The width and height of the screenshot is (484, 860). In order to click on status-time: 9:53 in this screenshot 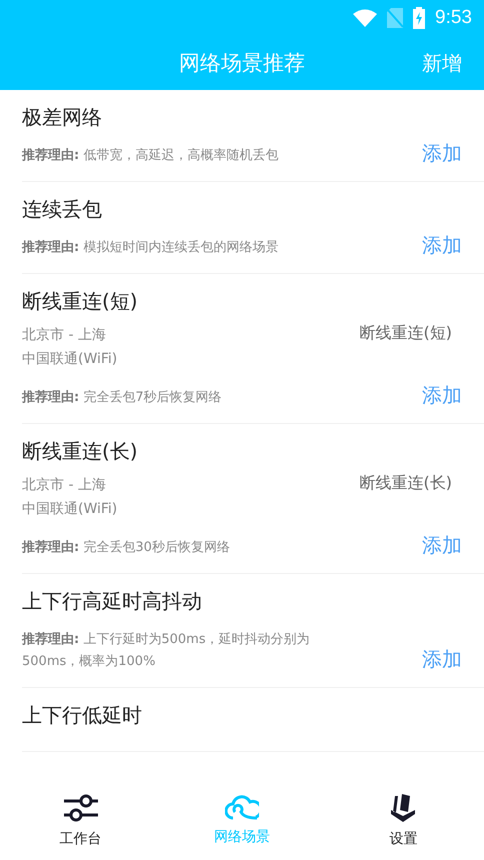, I will do `click(453, 18)`.